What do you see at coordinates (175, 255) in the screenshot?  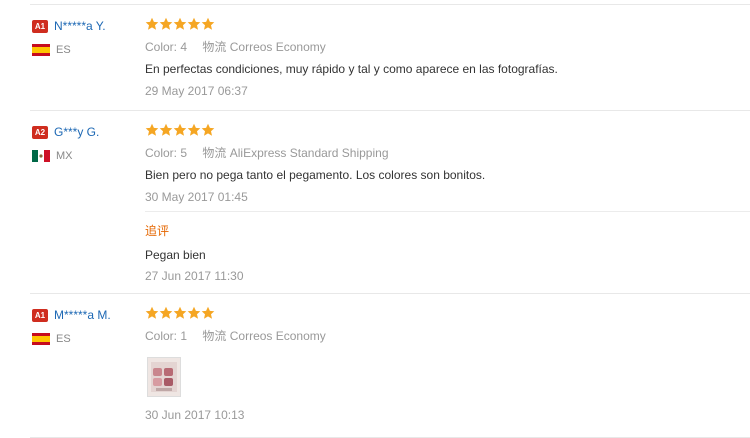 I see `followup-text: Pegan bien` at bounding box center [175, 255].